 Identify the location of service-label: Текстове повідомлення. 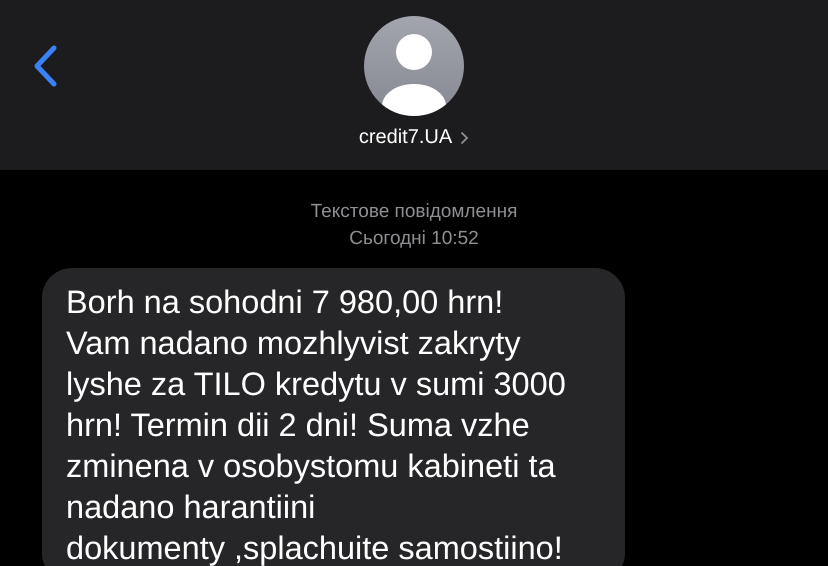
(414, 212).